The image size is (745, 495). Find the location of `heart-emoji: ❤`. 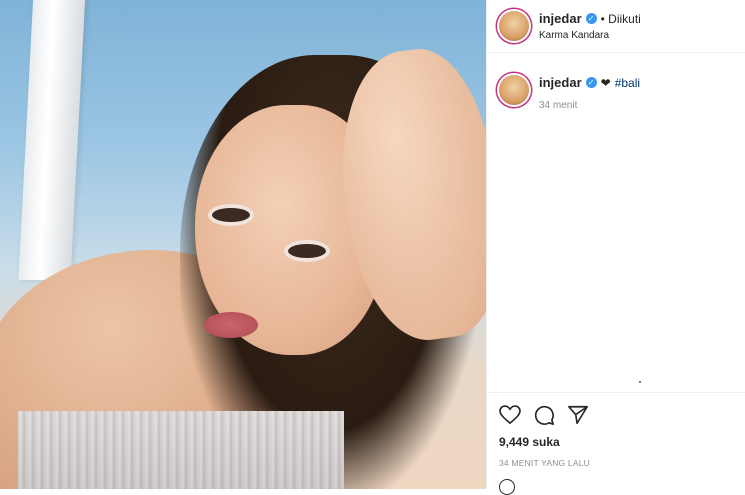

heart-emoji: ❤ is located at coordinates (605, 82).